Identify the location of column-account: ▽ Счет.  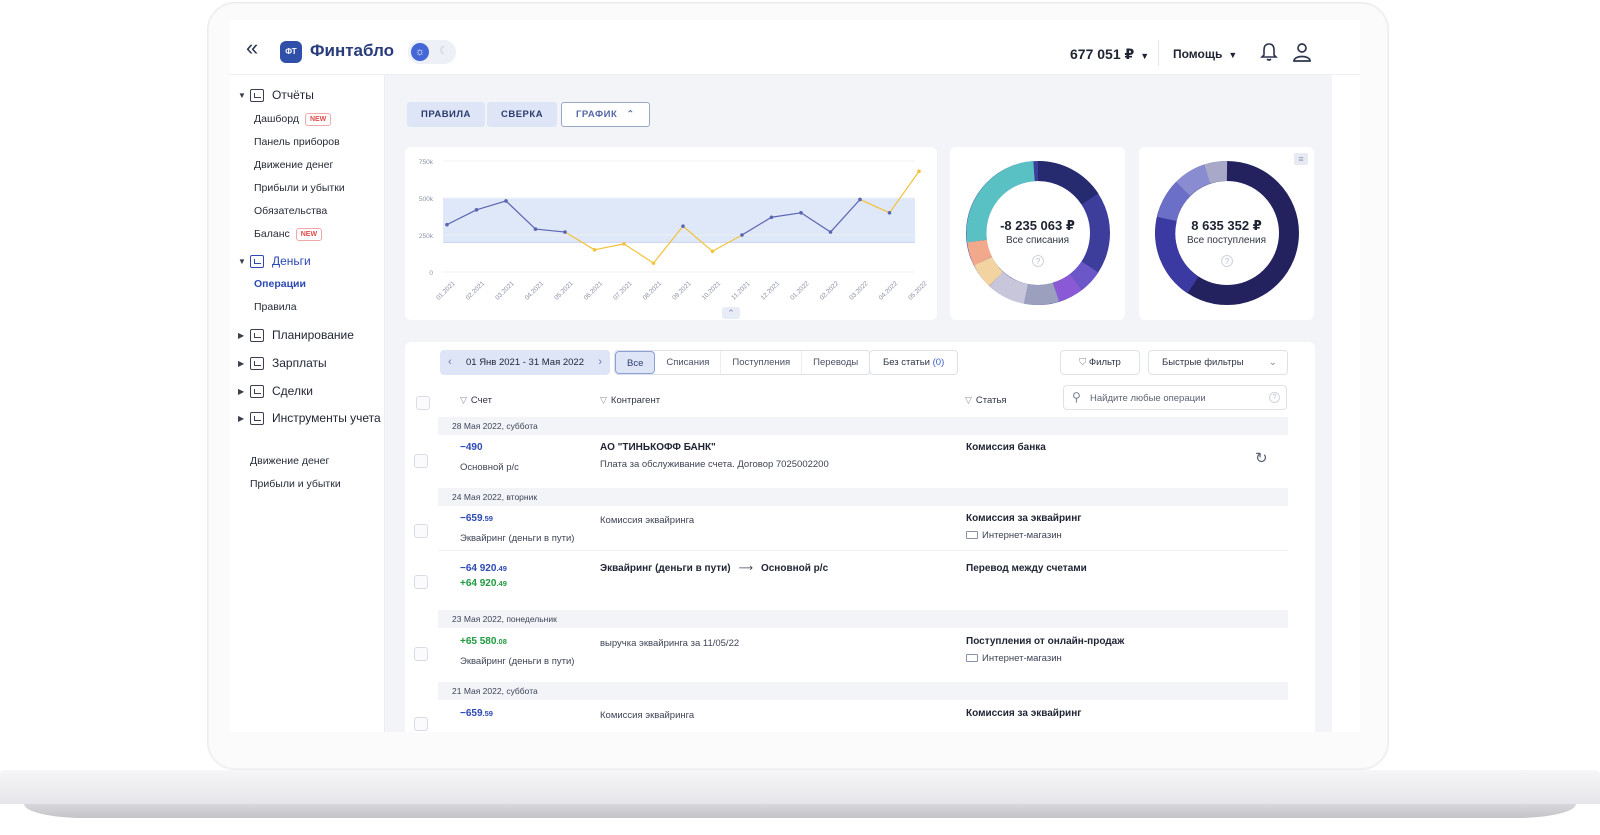
(476, 400).